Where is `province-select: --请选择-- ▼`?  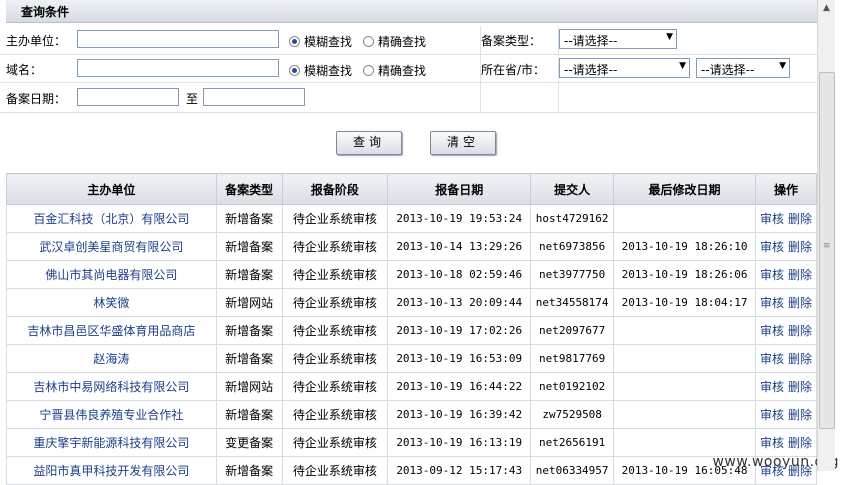
province-select: --请选择-- ▼ is located at coordinates (624, 68).